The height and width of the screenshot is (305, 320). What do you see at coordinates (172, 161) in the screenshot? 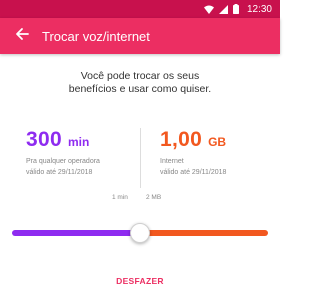
I see `data-description: Internet` at bounding box center [172, 161].